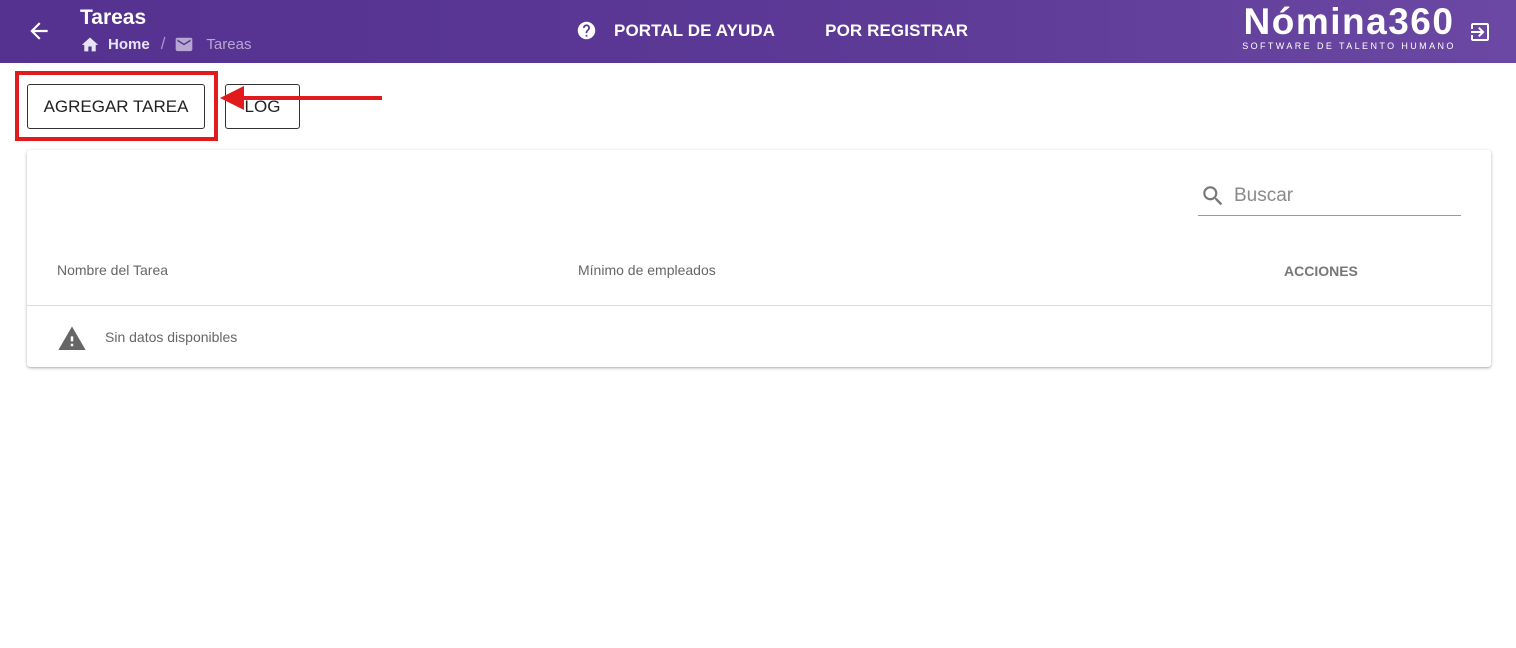 This screenshot has width=1516, height=648. I want to click on empty-state-message: Sin datos disponibles, so click(171, 337).